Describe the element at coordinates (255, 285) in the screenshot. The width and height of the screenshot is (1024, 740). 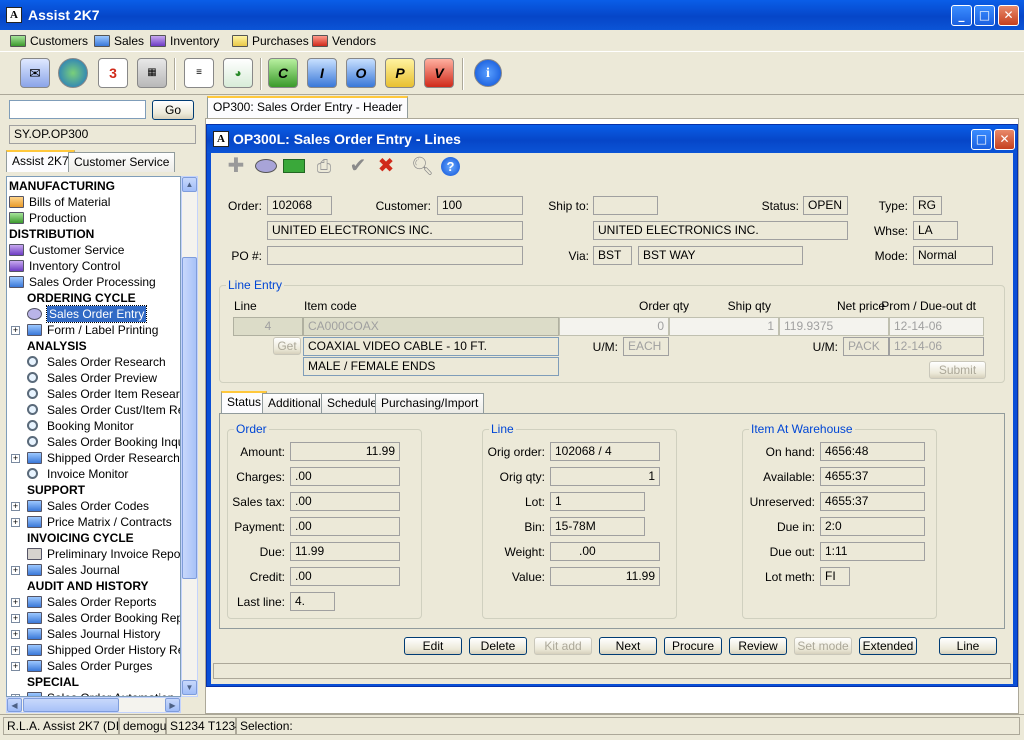
I see `line-entry-title: Line Entry` at that location.